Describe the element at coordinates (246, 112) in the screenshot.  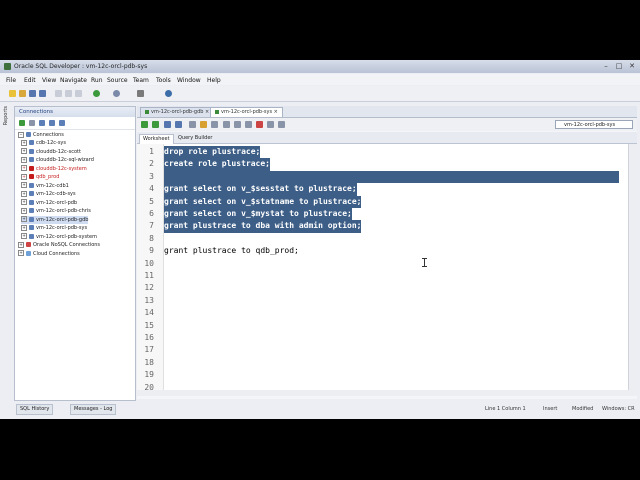
I see `doc-tab-sys: vm-12c-orcl-pdb-sys ×` at that location.